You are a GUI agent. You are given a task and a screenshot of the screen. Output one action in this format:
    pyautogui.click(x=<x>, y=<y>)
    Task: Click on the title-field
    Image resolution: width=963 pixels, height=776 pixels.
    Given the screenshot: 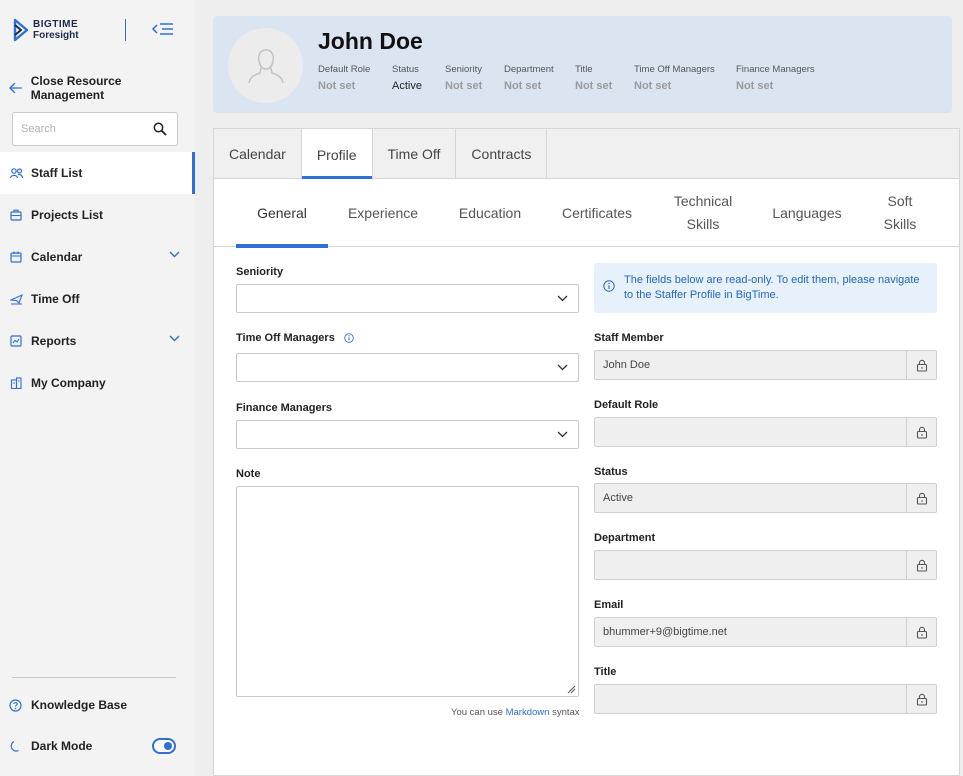 What is the action you would take?
    pyautogui.click(x=765, y=699)
    